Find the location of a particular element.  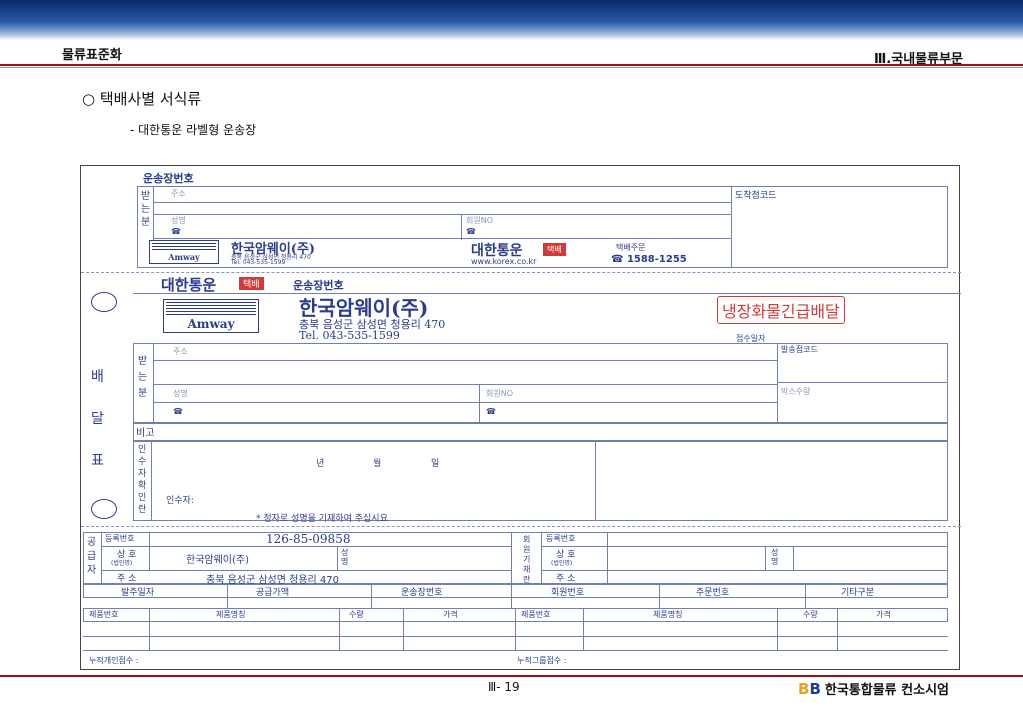

phone-icon-2: ☎ is located at coordinates (491, 411).